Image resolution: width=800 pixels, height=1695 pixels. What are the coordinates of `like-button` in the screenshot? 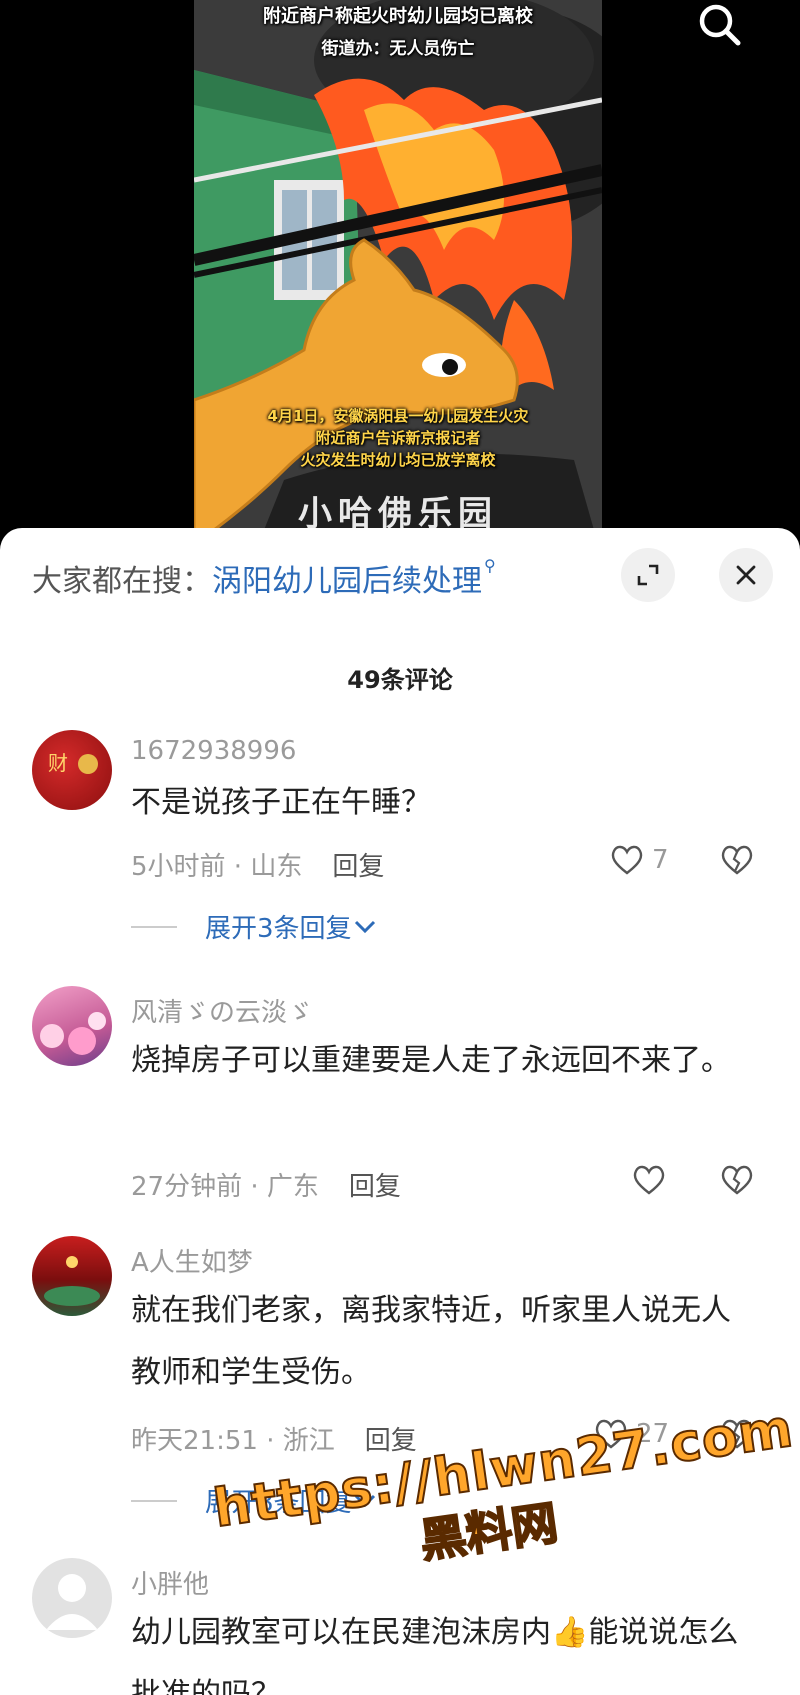 It's located at (653, 1180).